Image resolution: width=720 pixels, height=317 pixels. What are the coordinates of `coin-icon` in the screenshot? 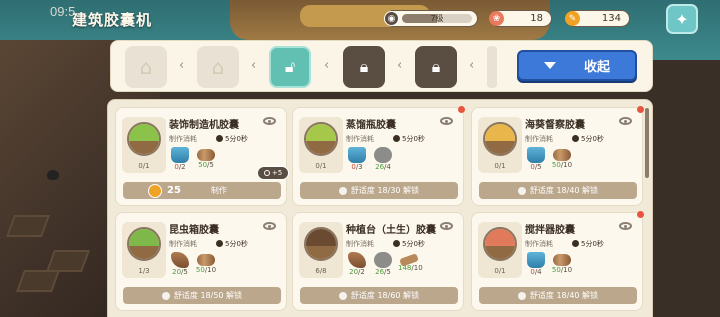 It's located at (155, 190).